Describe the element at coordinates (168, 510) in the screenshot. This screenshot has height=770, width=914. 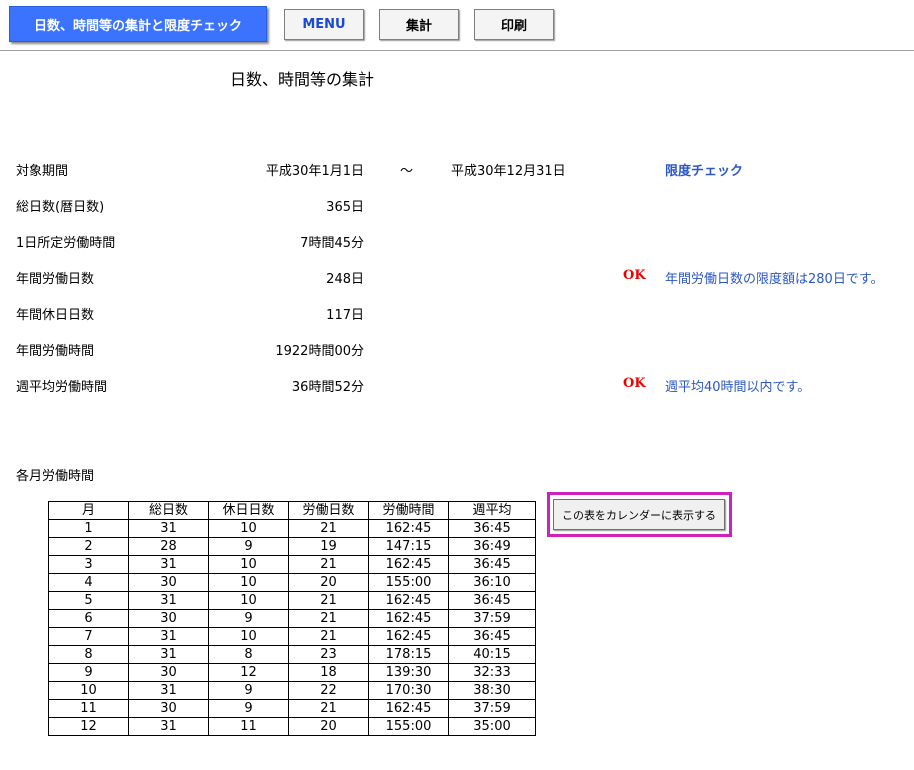
I see `header-total-days: 総日数` at that location.